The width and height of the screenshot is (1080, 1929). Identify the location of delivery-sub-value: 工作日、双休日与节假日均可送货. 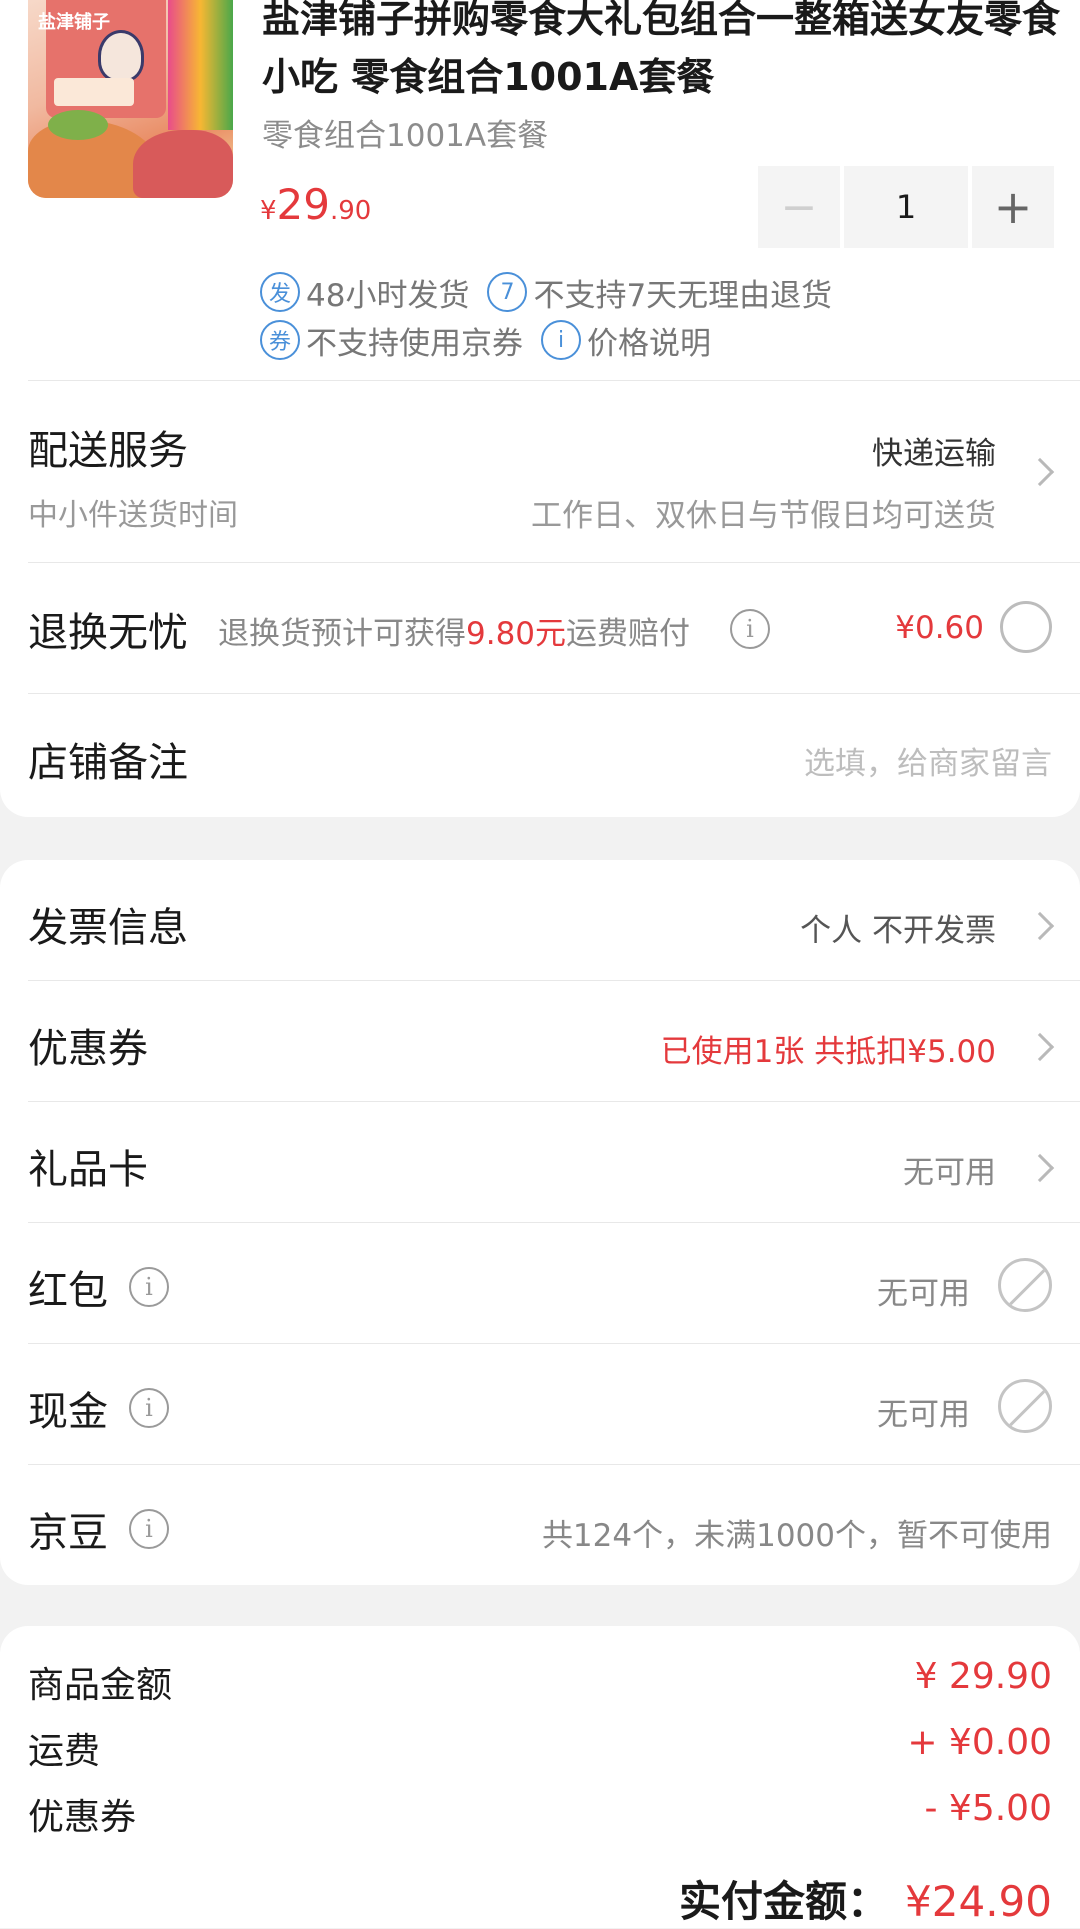
(763, 516).